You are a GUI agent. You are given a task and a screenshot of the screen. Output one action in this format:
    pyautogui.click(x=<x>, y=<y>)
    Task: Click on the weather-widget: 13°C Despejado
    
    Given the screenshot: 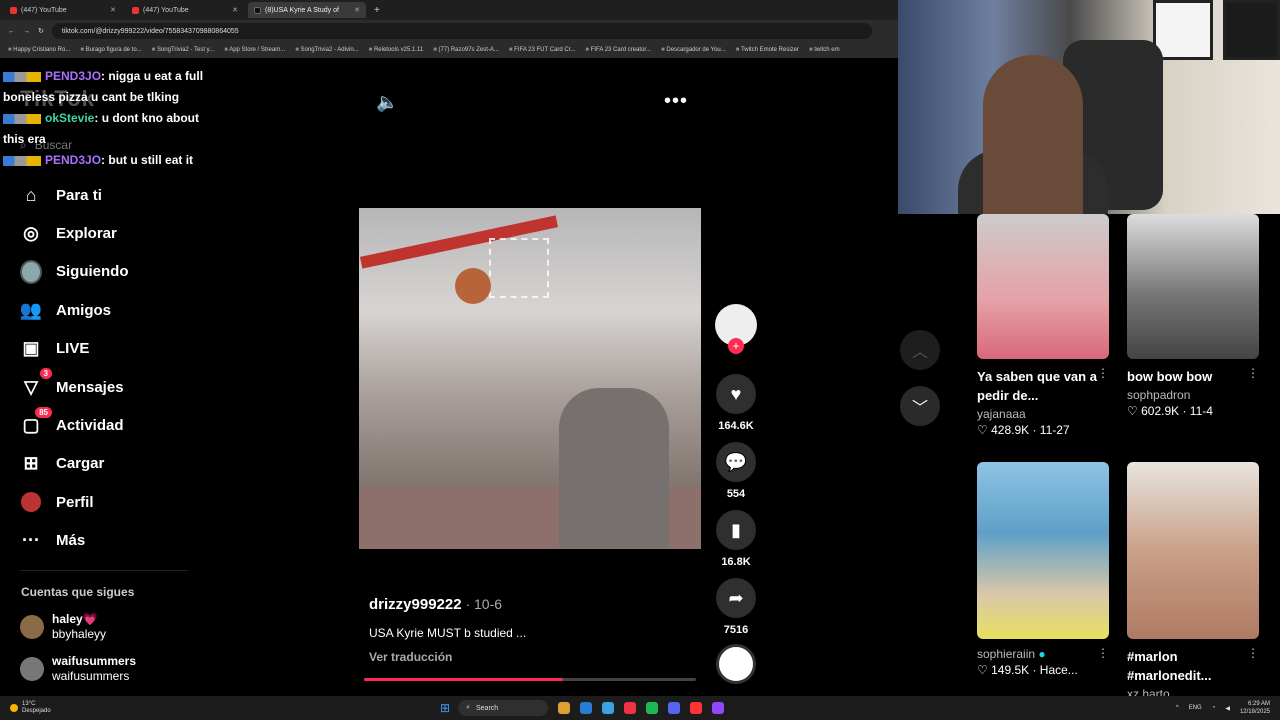 What is the action you would take?
    pyautogui.click(x=220, y=708)
    